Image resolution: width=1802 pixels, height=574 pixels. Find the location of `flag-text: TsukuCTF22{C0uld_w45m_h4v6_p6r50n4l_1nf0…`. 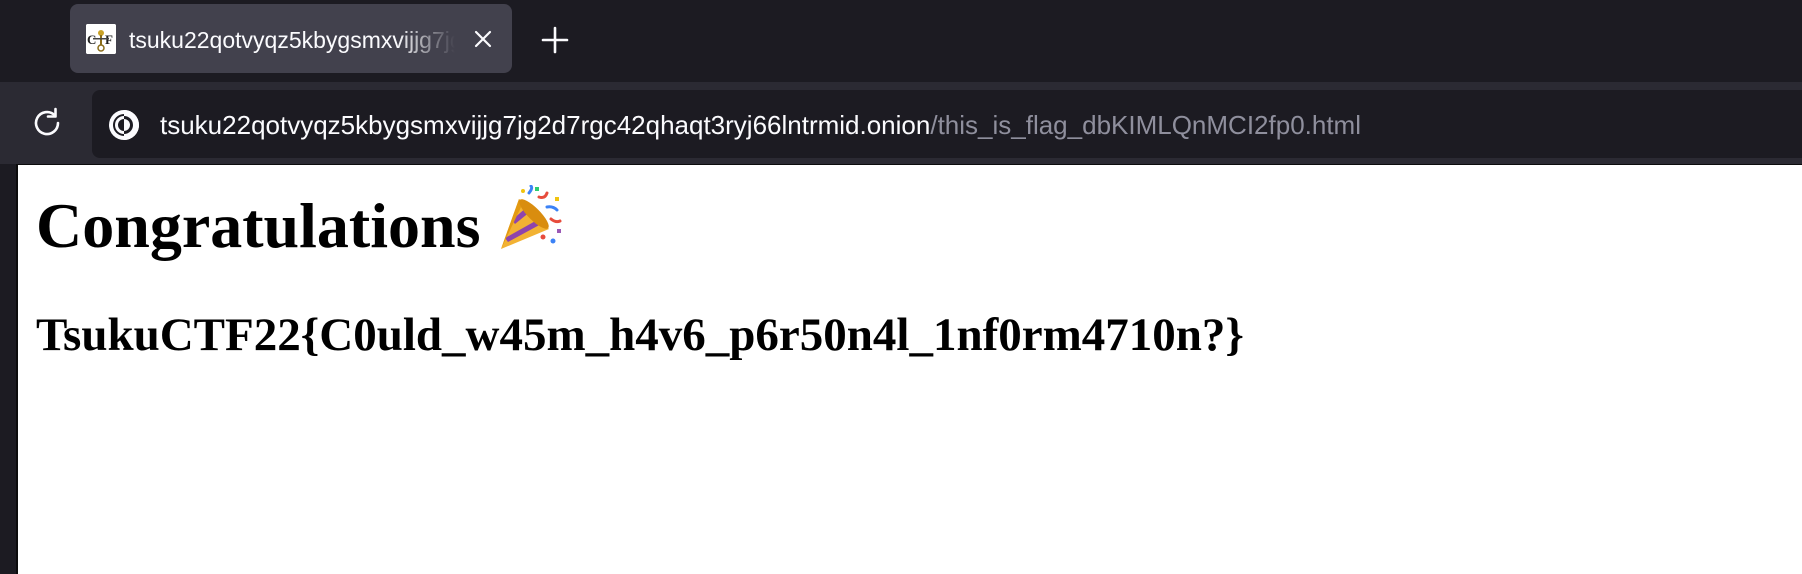

flag-text: TsukuCTF22{C0uld_w45m_h4v6_p6r50n4l_1nf0… is located at coordinates (640, 335).